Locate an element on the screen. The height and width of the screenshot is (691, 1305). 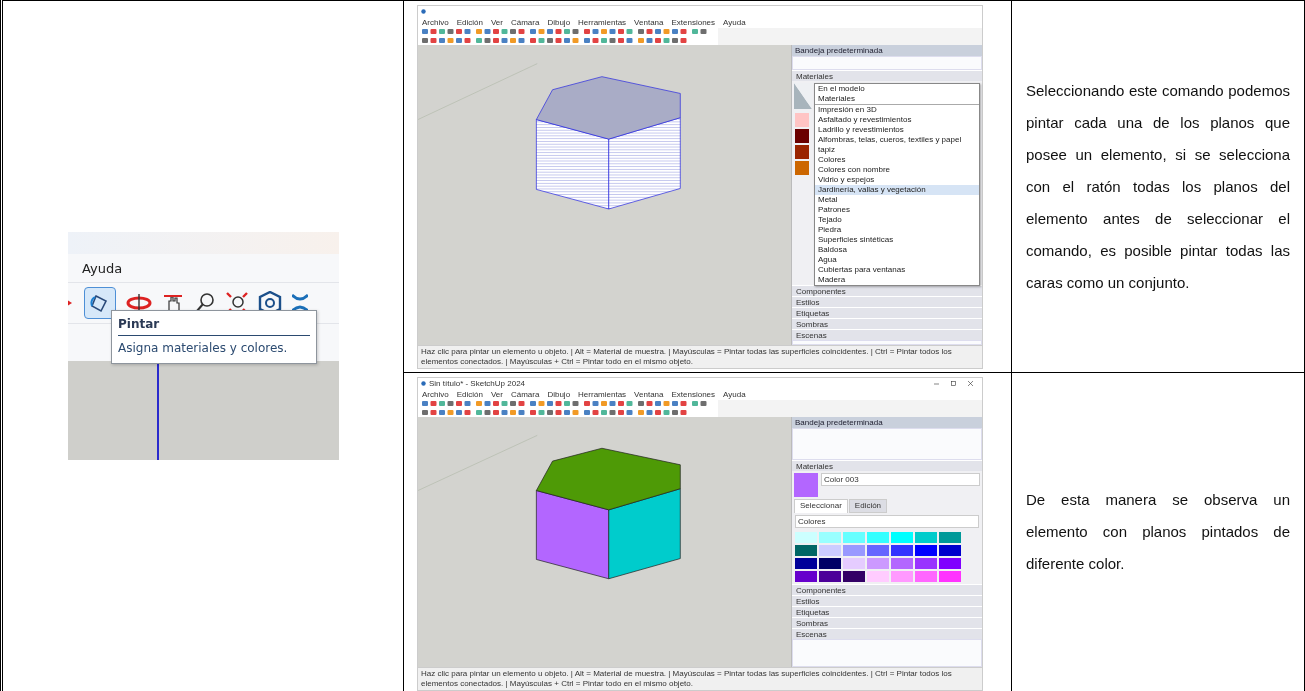
library-item: Alfombras, telas, cueros, textiles y papel tapiz is located at coordinates (897, 145).